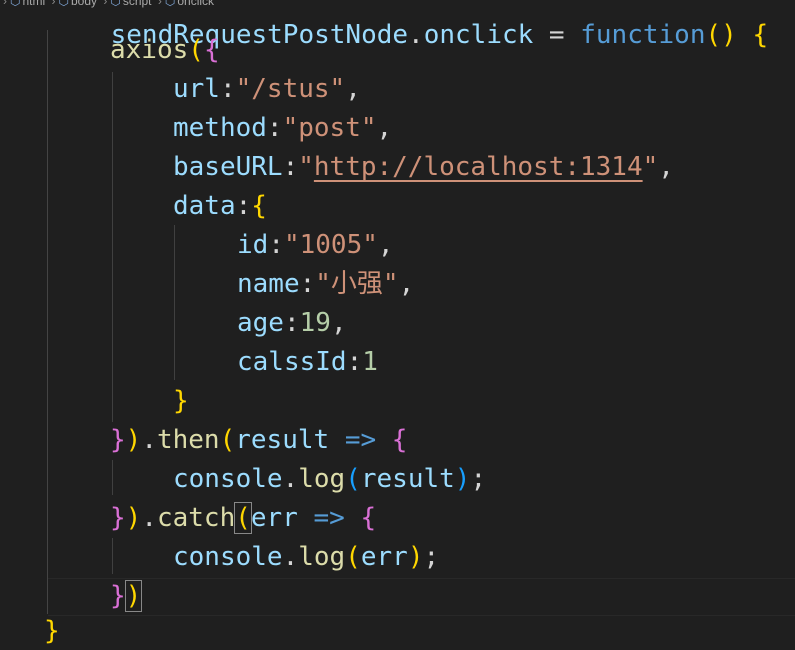 The width and height of the screenshot is (795, 650). Describe the element at coordinates (268, 284) in the screenshot. I see `token-key: name` at that location.